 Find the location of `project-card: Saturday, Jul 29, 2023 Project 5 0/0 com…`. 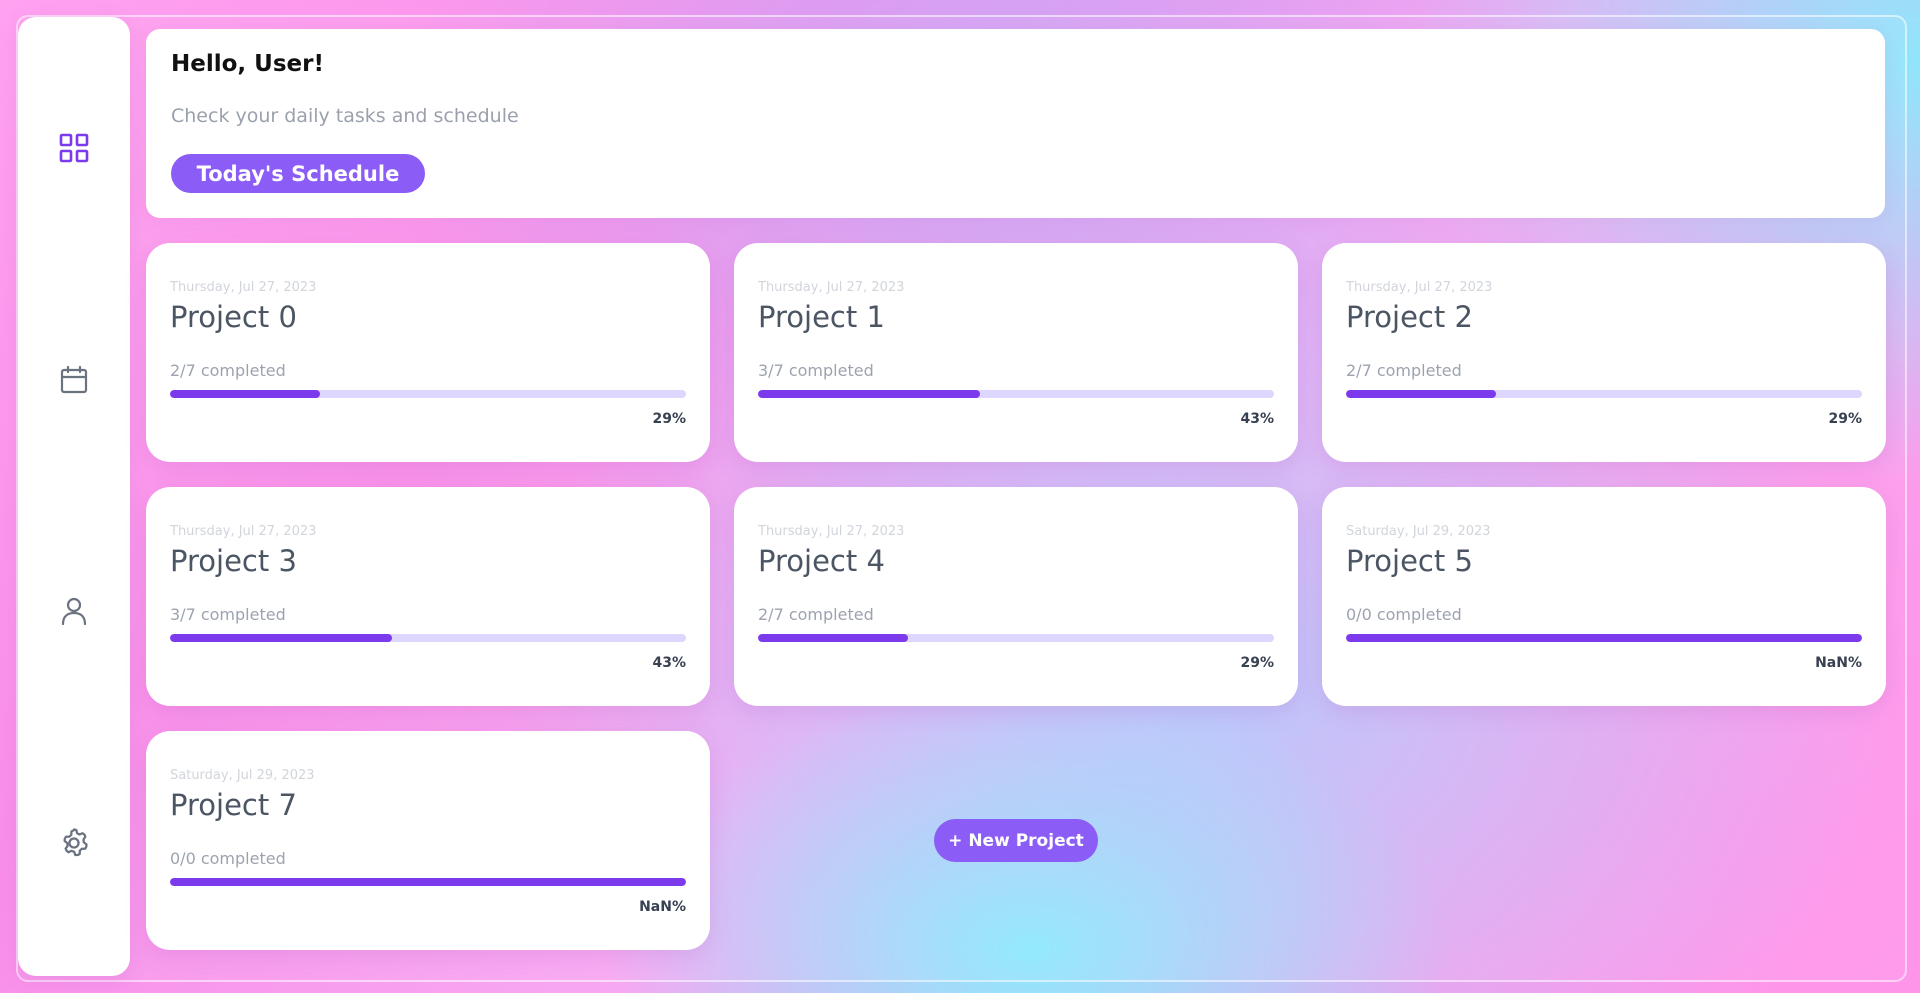

project-card: Saturday, Jul 29, 2023 Project 5 0/0 com… is located at coordinates (1604, 596).